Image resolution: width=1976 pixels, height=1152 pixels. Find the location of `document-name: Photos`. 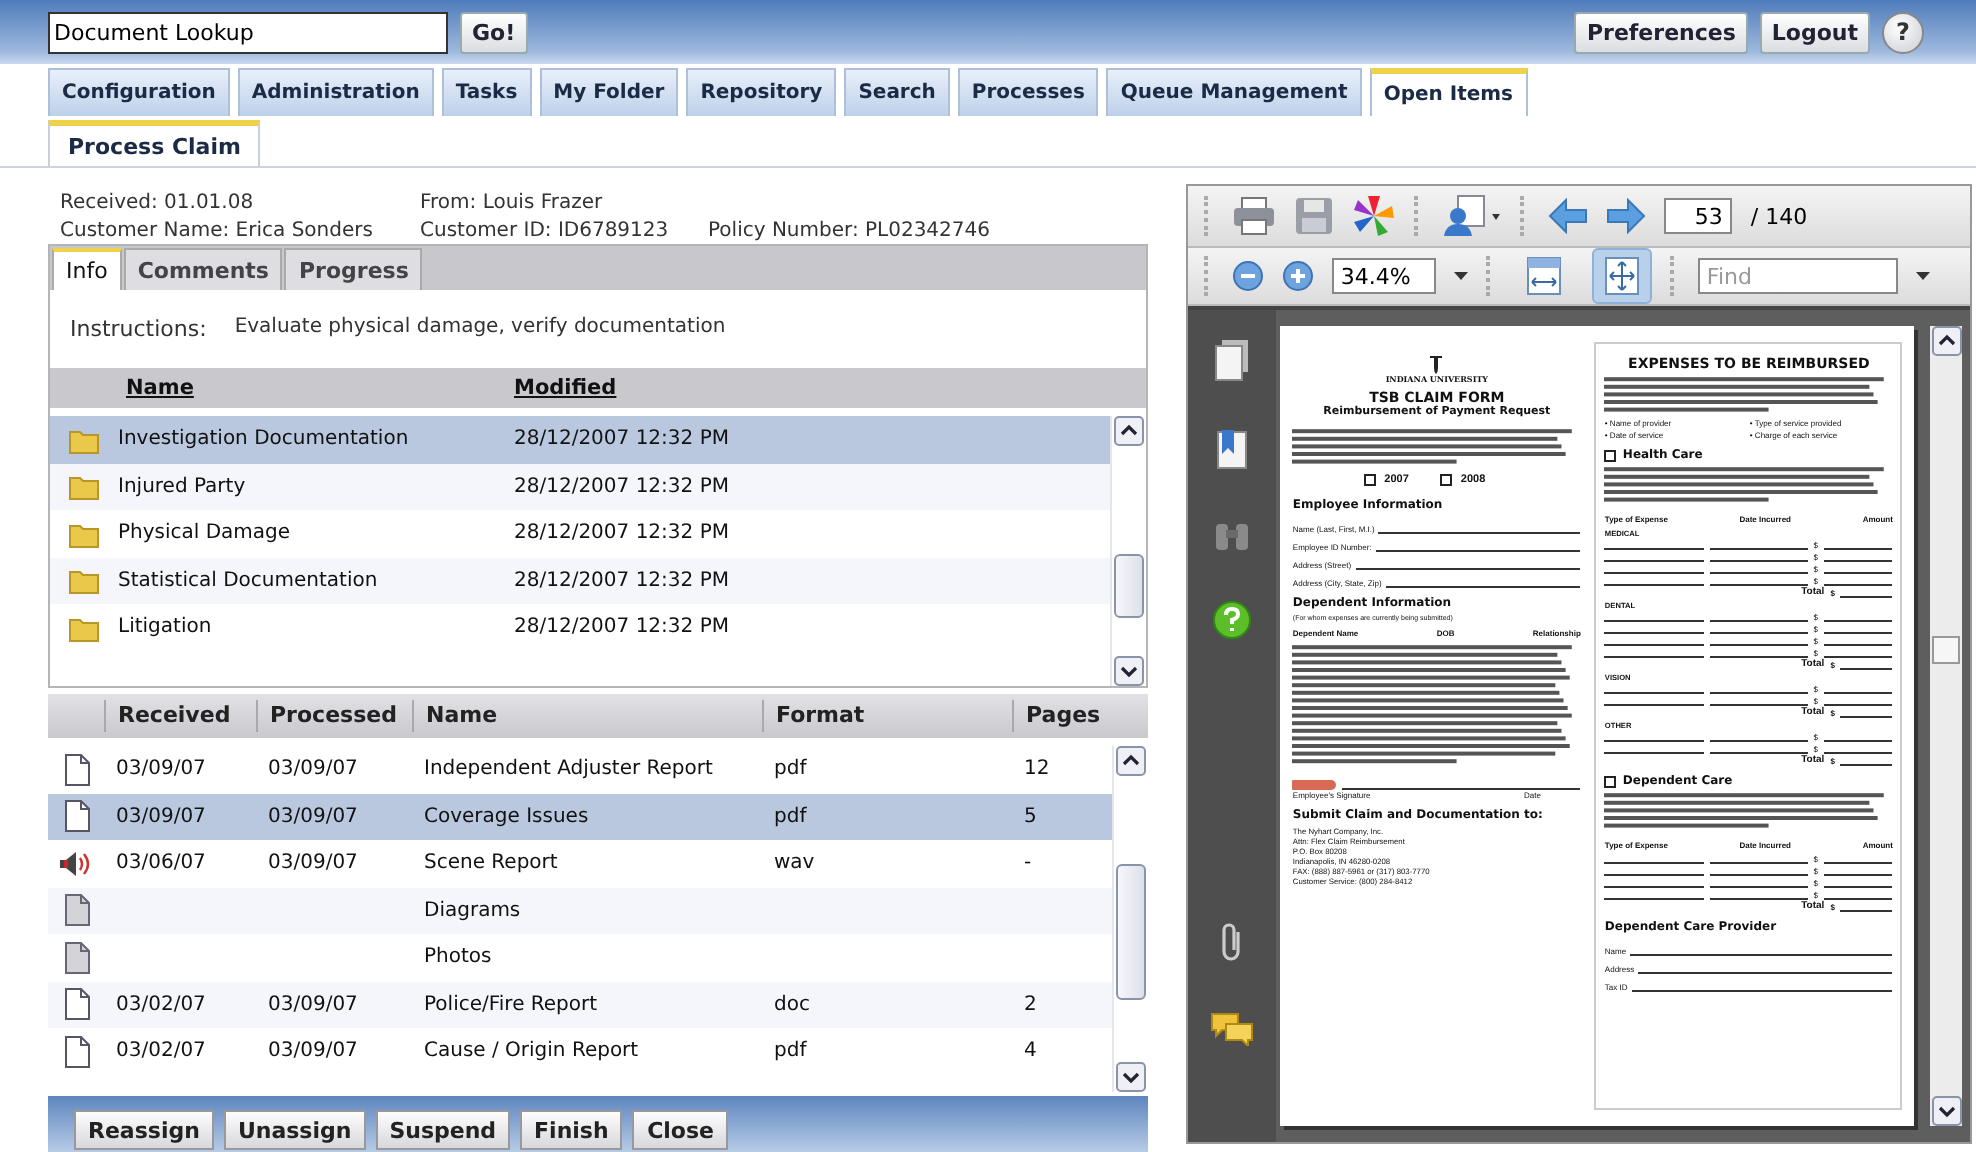

document-name: Photos is located at coordinates (458, 957).